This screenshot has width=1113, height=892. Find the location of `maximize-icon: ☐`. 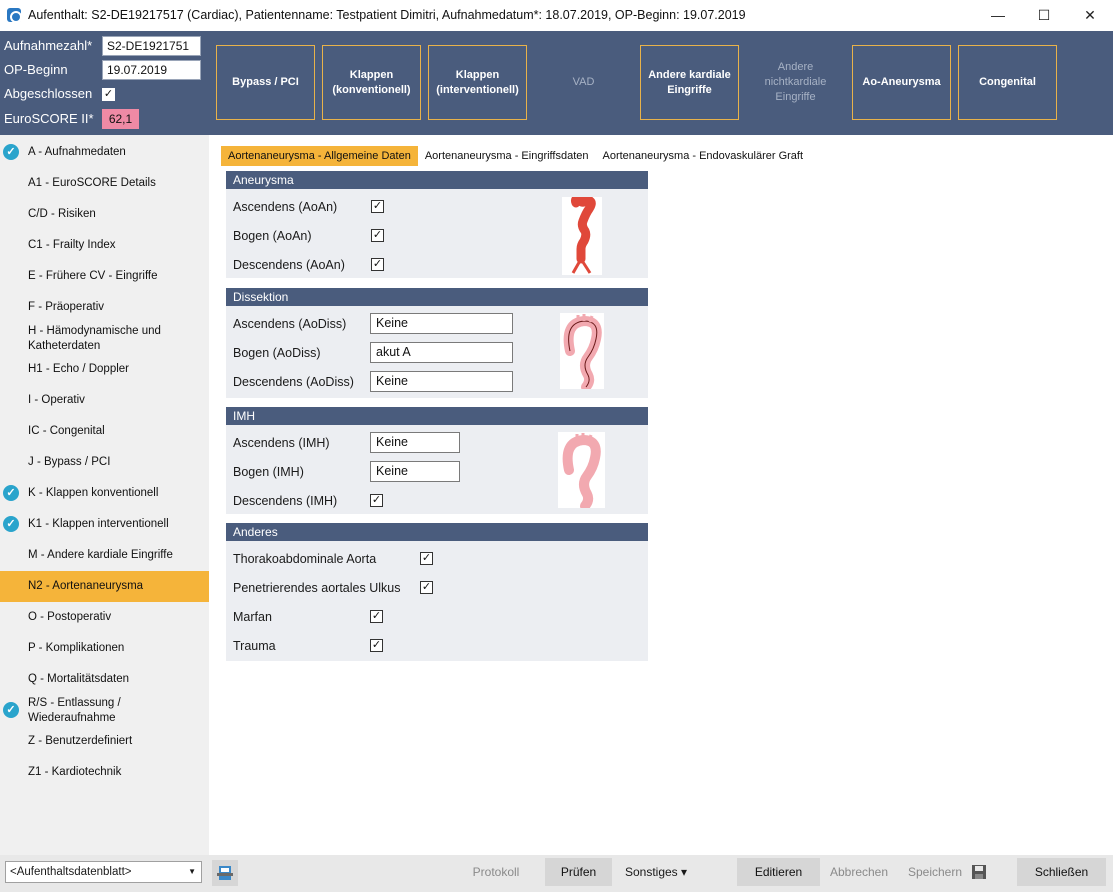

maximize-icon: ☐ is located at coordinates (1044, 15).